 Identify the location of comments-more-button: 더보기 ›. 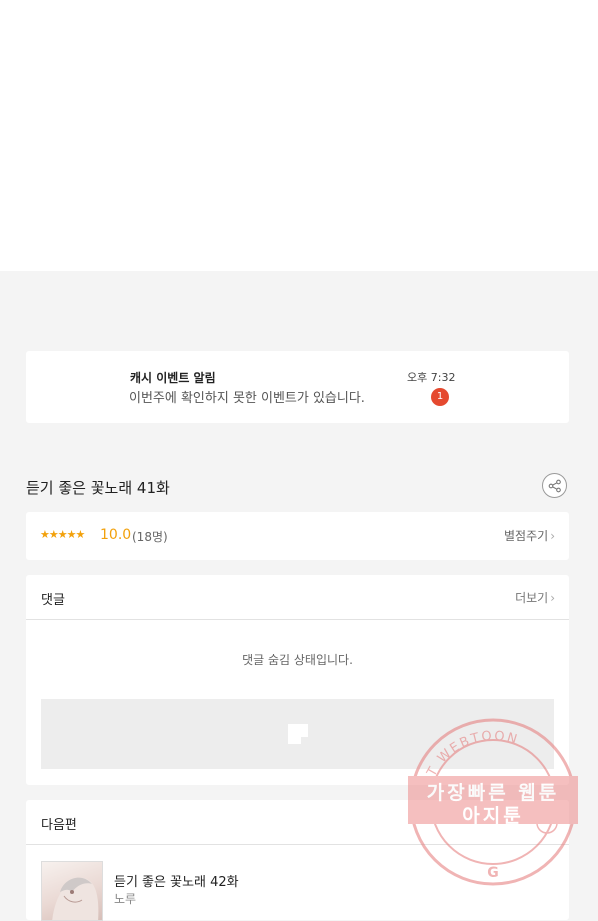
(535, 597).